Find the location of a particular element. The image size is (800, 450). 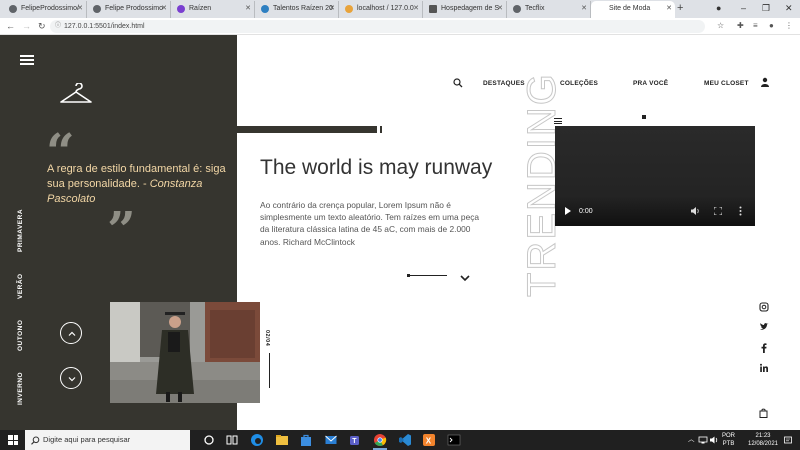

network-icon is located at coordinates (703, 440).